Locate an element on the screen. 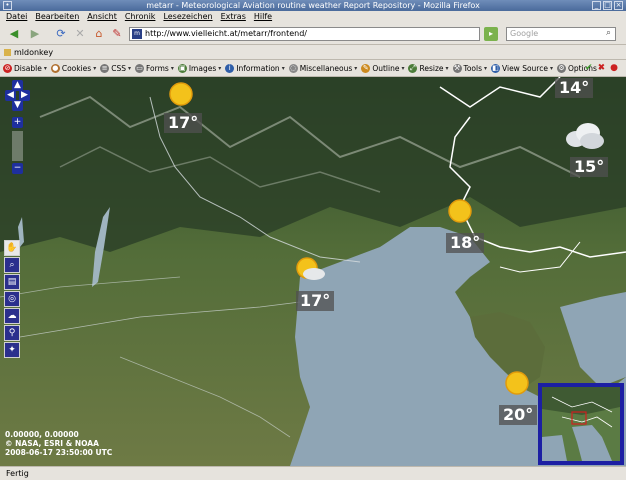 The width and height of the screenshot is (626, 480). status-text: Fertig is located at coordinates (17, 473).